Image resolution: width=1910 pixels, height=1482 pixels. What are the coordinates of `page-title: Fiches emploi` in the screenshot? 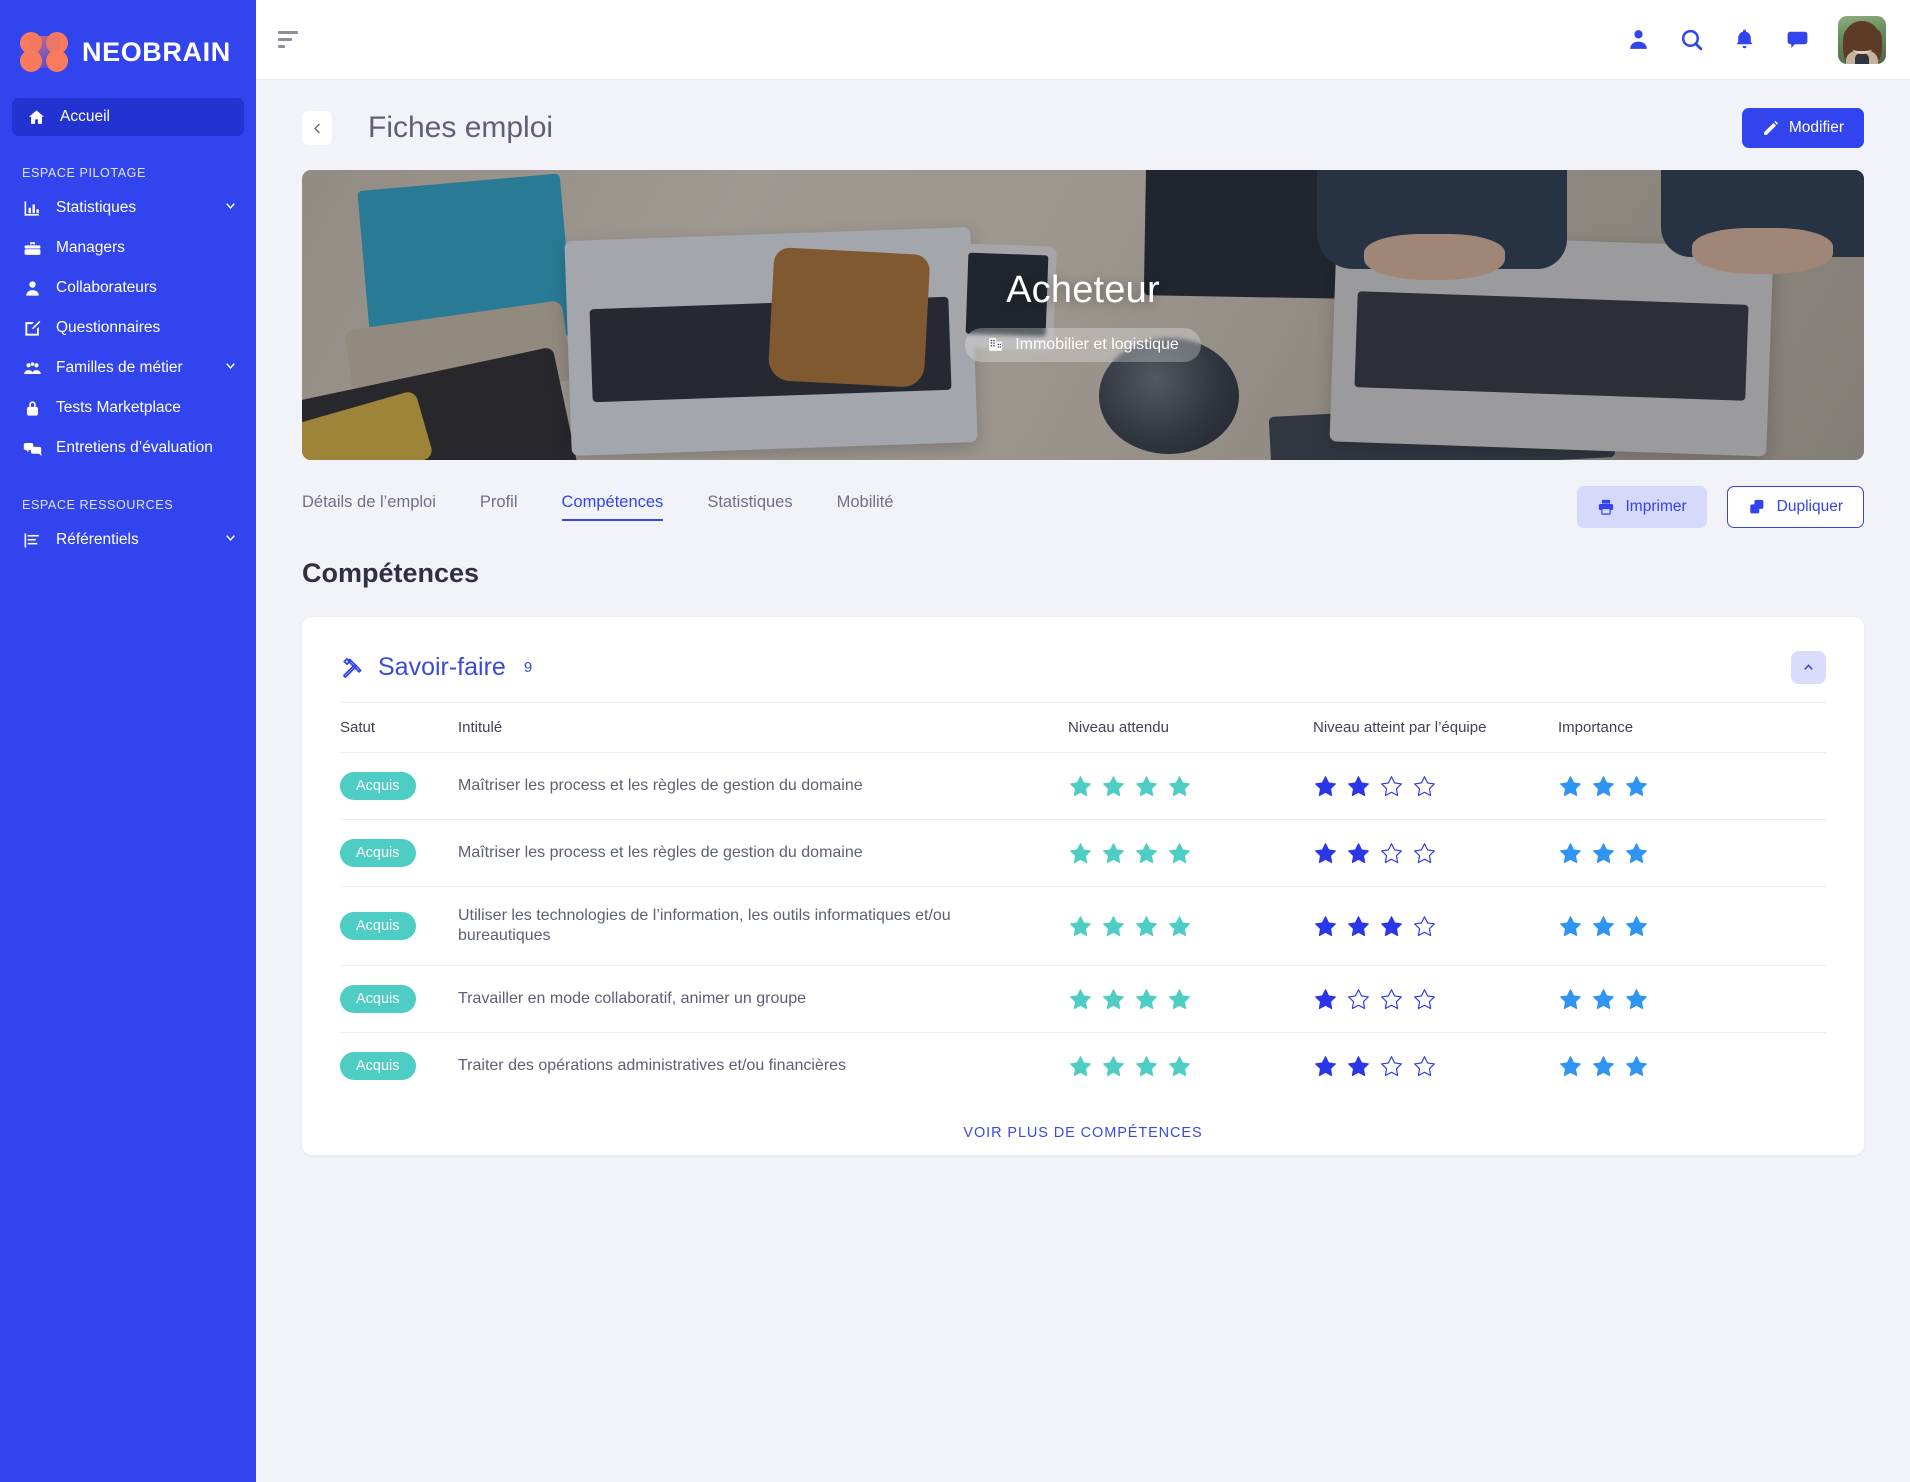 It's located at (461, 127).